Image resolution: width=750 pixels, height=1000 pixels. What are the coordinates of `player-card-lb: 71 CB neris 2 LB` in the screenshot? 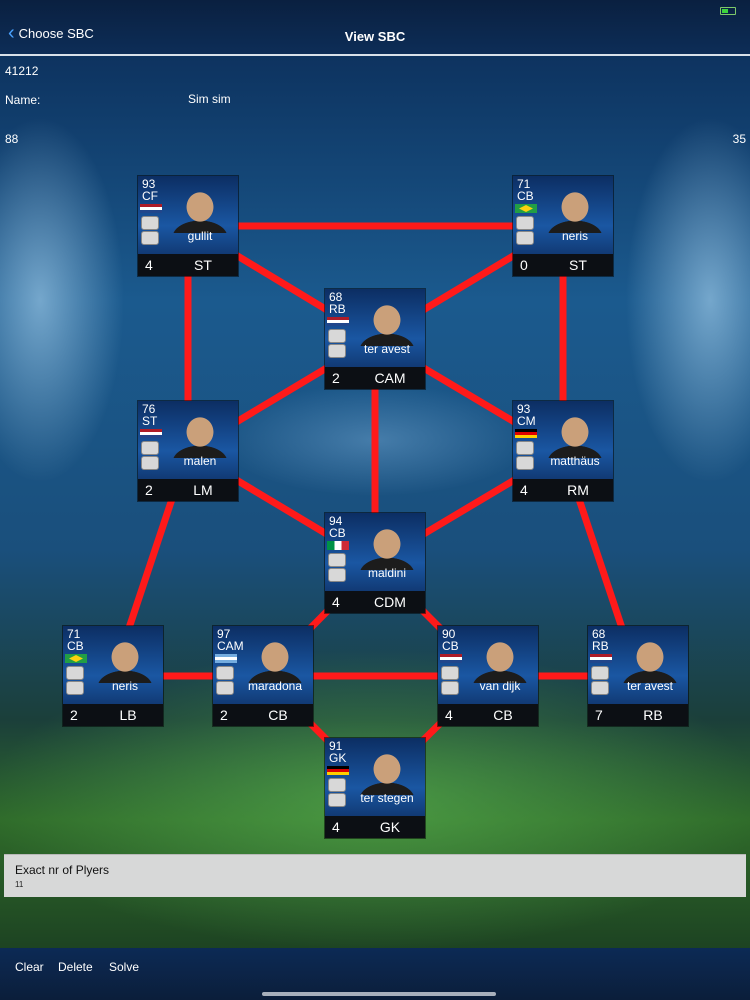 It's located at (113, 676).